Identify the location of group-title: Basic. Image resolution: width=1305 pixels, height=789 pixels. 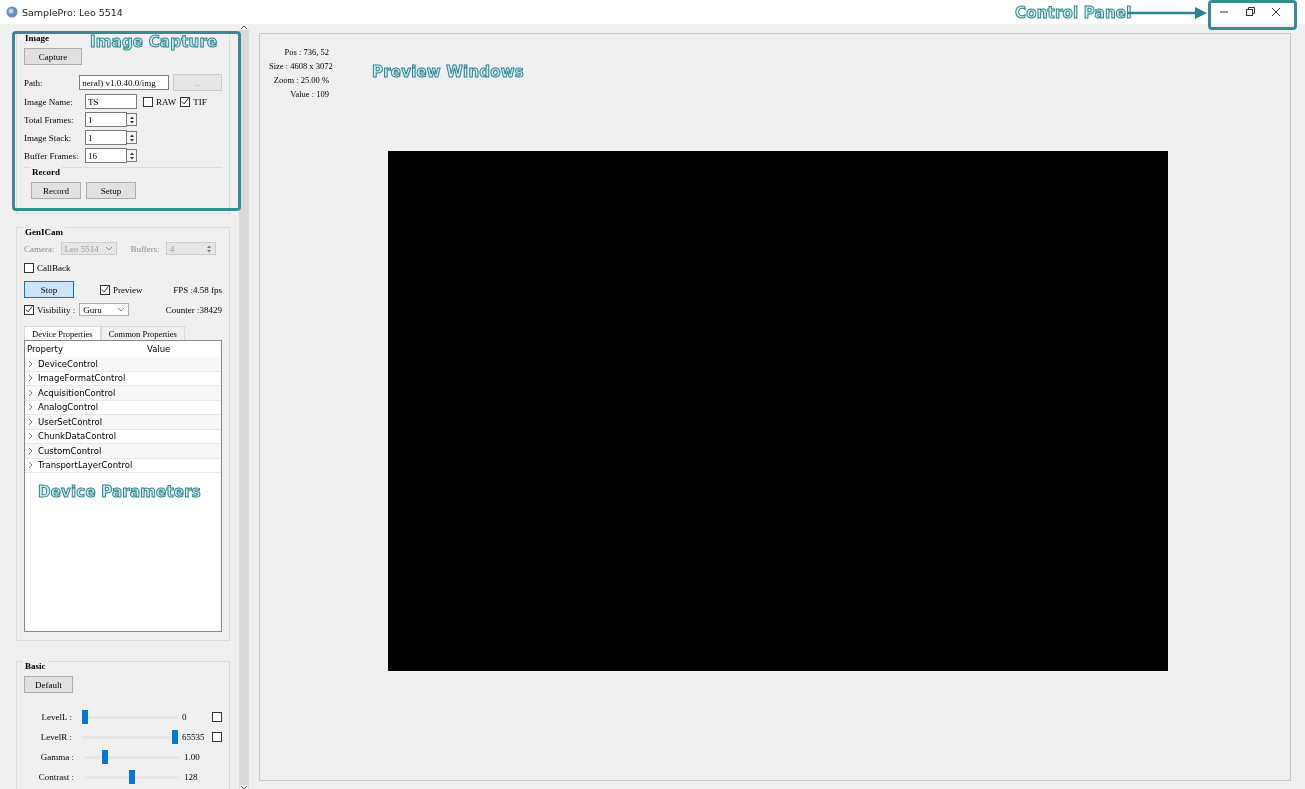
(35, 666).